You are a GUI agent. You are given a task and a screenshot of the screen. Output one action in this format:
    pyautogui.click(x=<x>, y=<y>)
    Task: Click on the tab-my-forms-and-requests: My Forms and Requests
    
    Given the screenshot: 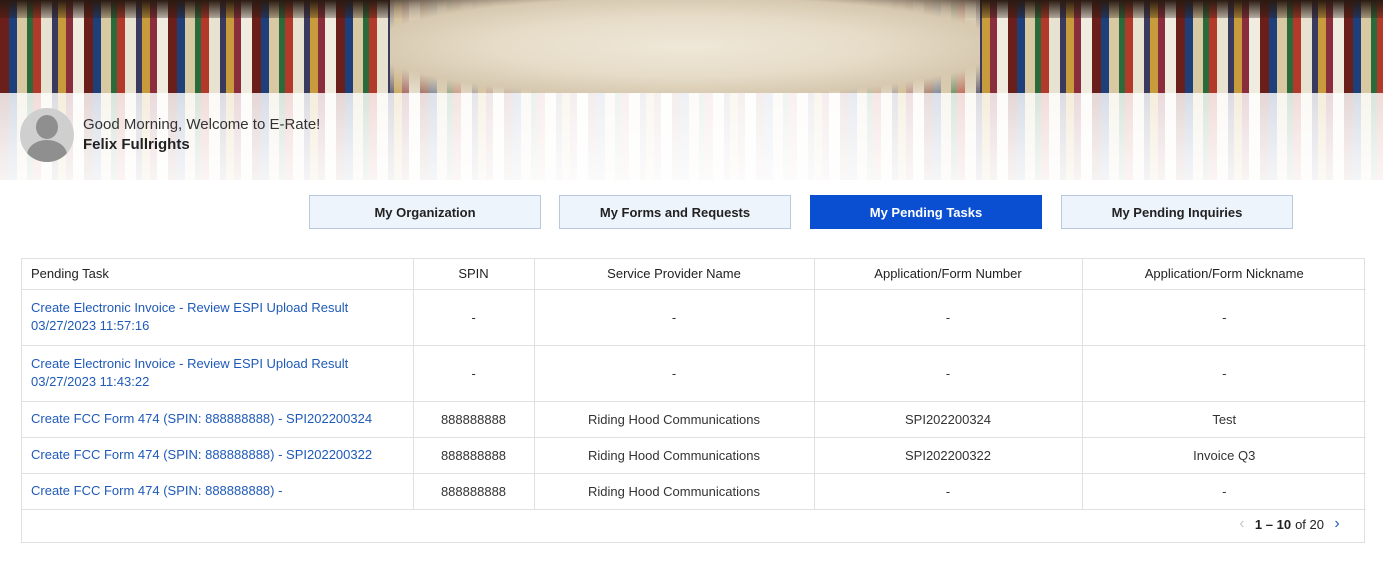 What is the action you would take?
    pyautogui.click(x=675, y=212)
    